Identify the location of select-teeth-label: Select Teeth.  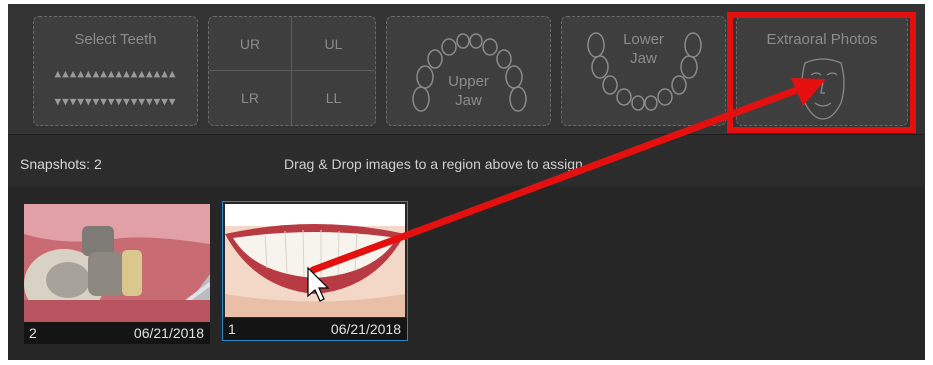
(115, 39).